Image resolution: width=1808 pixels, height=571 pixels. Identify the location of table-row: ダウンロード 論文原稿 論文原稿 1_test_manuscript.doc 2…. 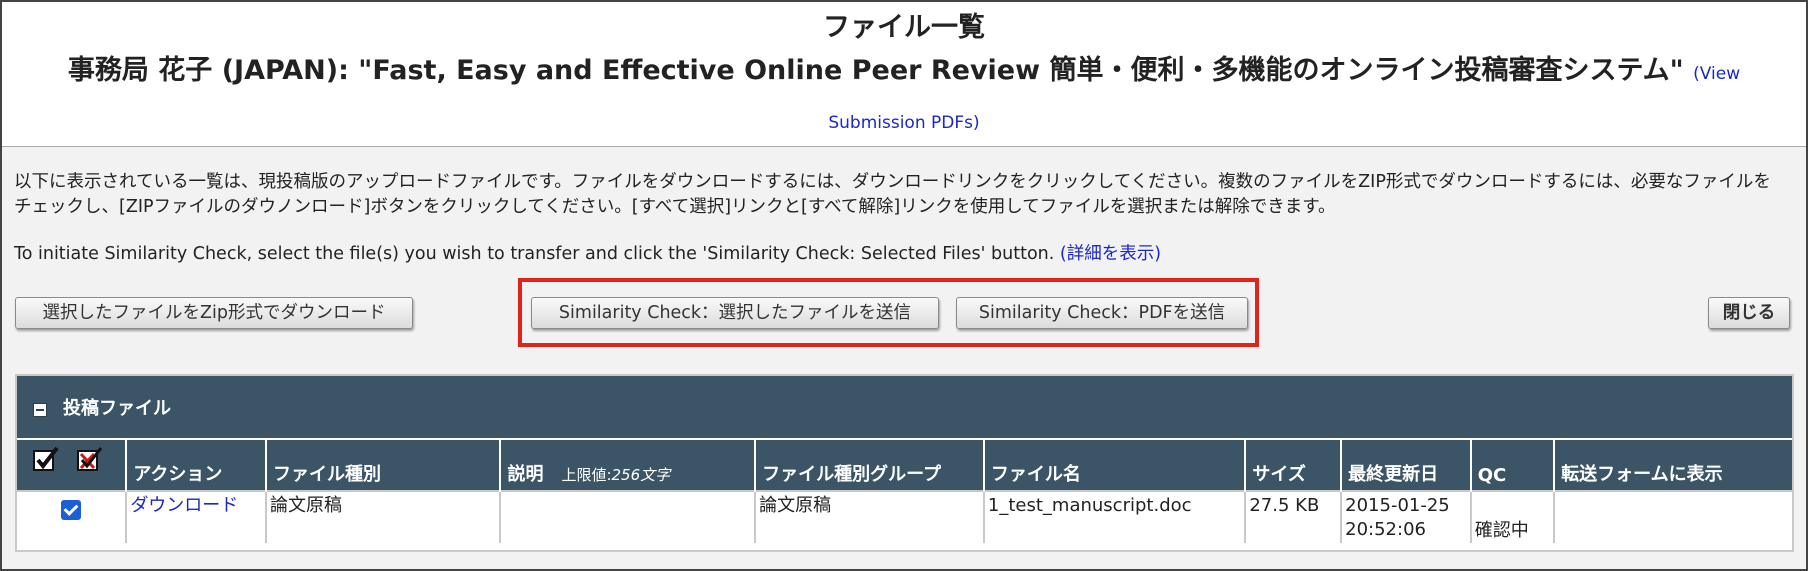
(904, 516).